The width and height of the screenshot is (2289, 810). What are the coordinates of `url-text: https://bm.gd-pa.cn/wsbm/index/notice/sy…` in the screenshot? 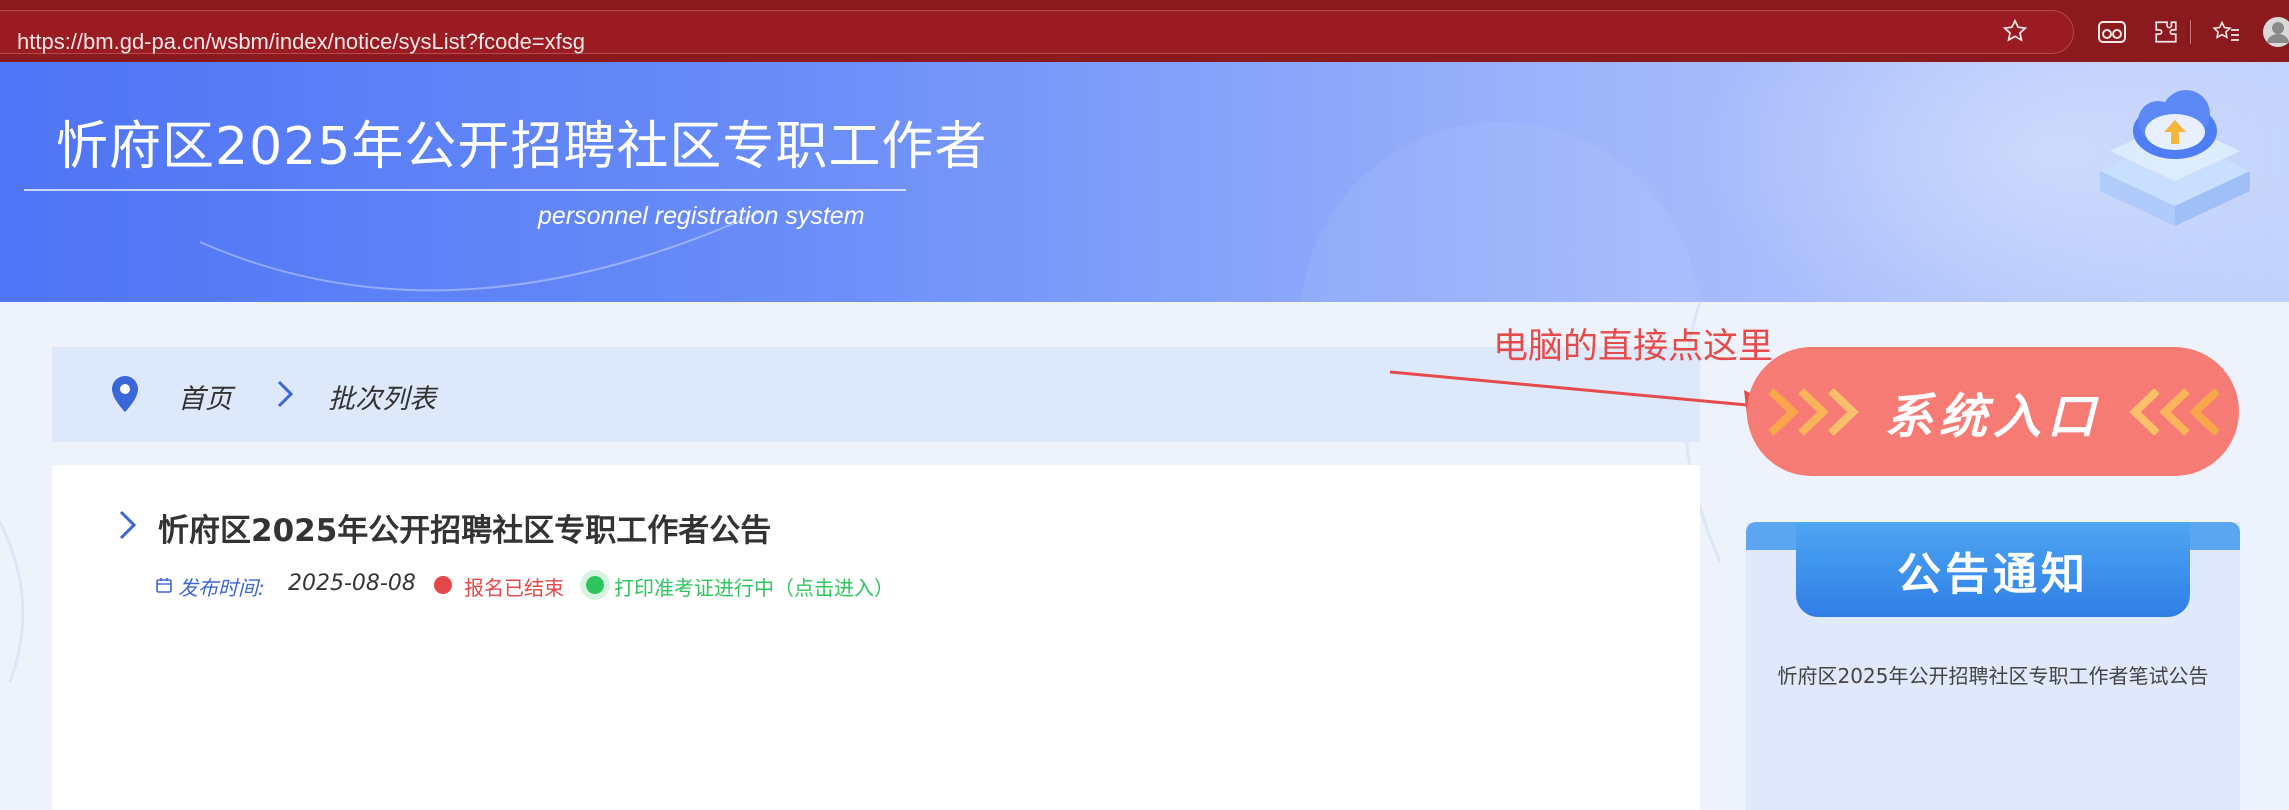 It's located at (301, 42).